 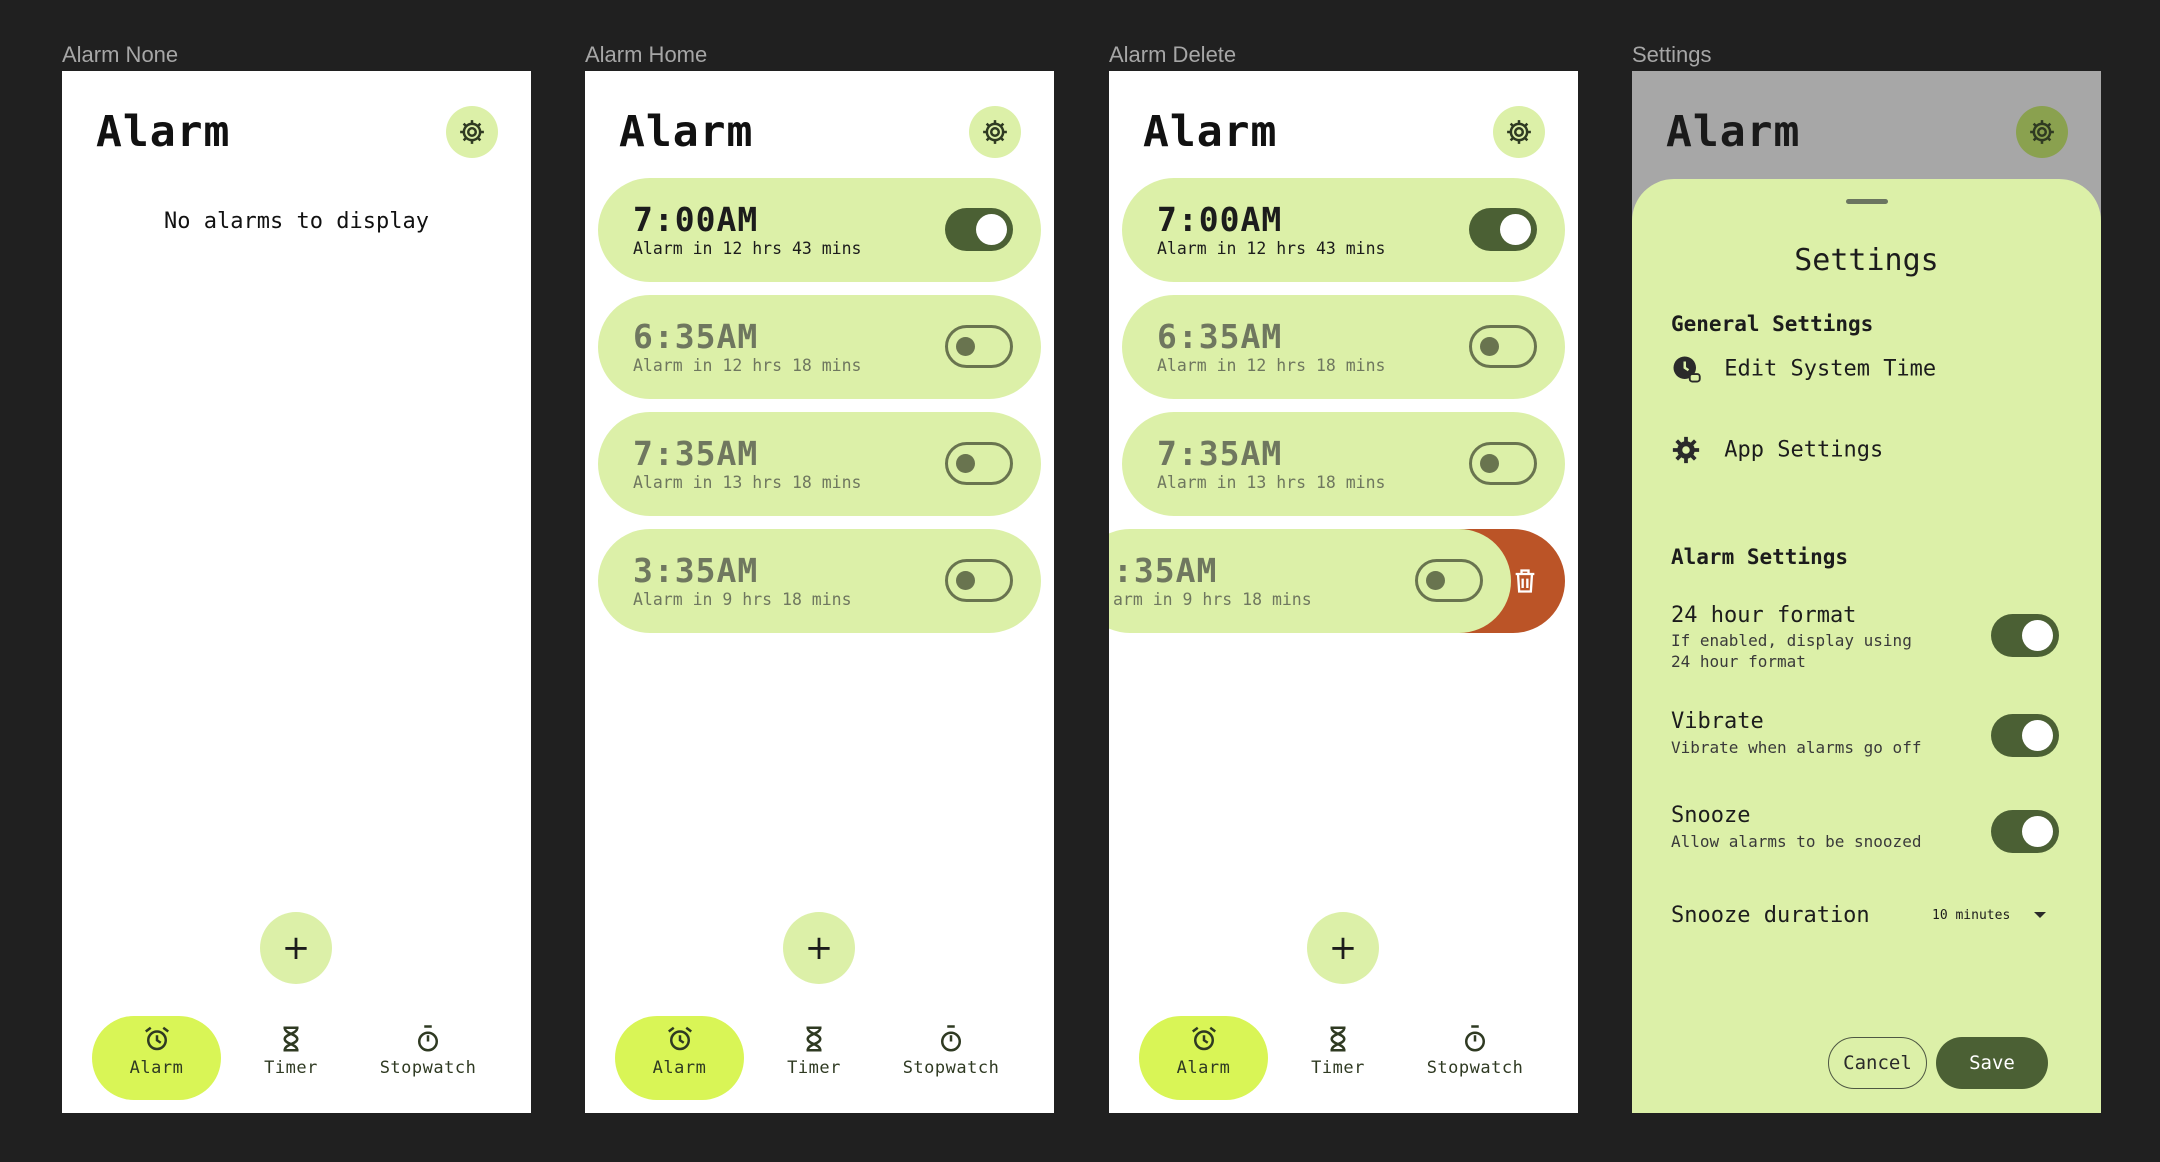 I want to click on alarm-time: 7:35AM, so click(x=1220, y=453).